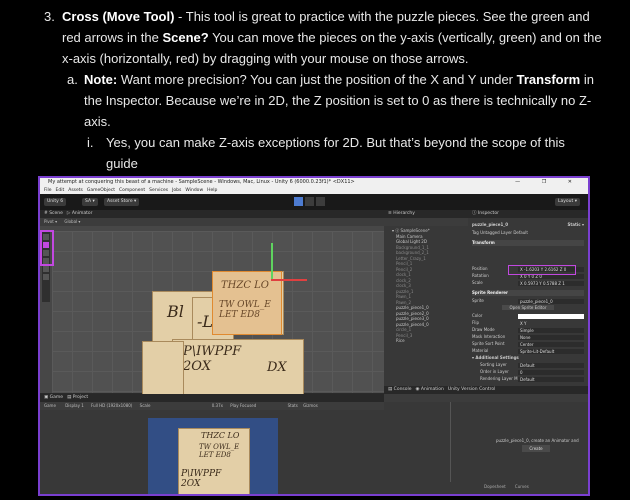  What do you see at coordinates (551, 337) in the screenshot?
I see `mask-dropdown: None` at bounding box center [551, 337].